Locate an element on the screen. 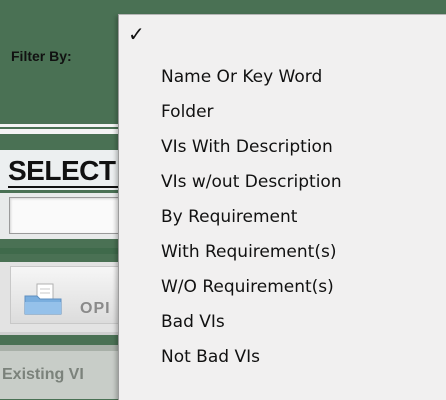 This screenshot has height=400, width=446. menu-item-with-requirements: With Requirement(s) is located at coordinates (282, 252).